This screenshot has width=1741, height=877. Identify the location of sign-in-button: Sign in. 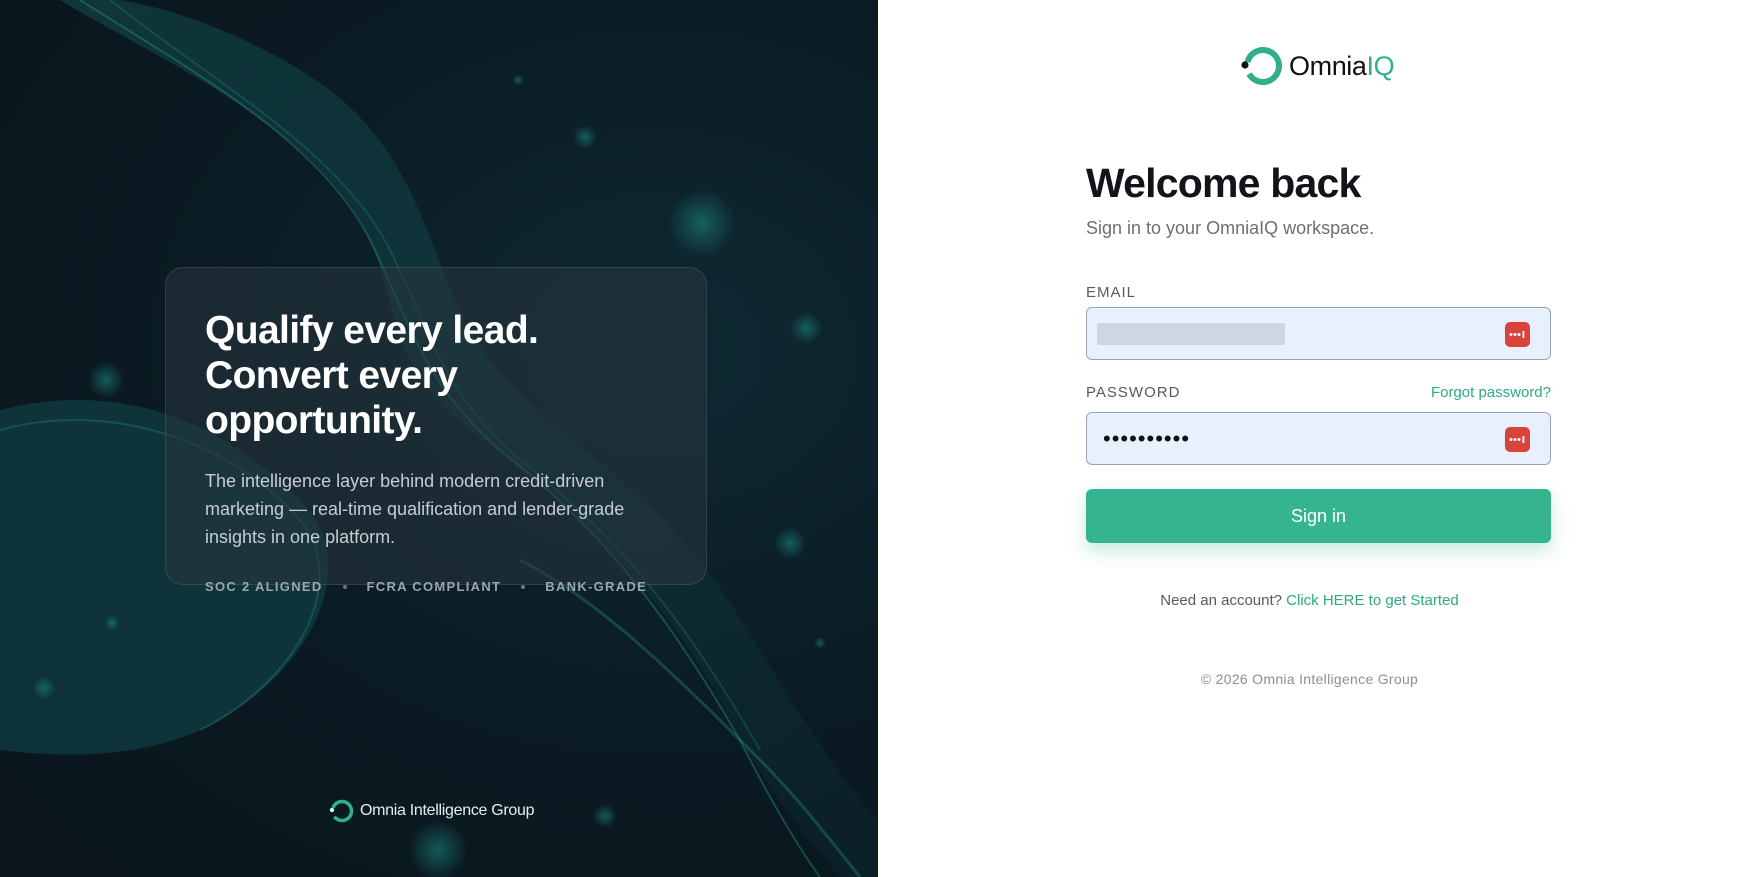
(1318, 516).